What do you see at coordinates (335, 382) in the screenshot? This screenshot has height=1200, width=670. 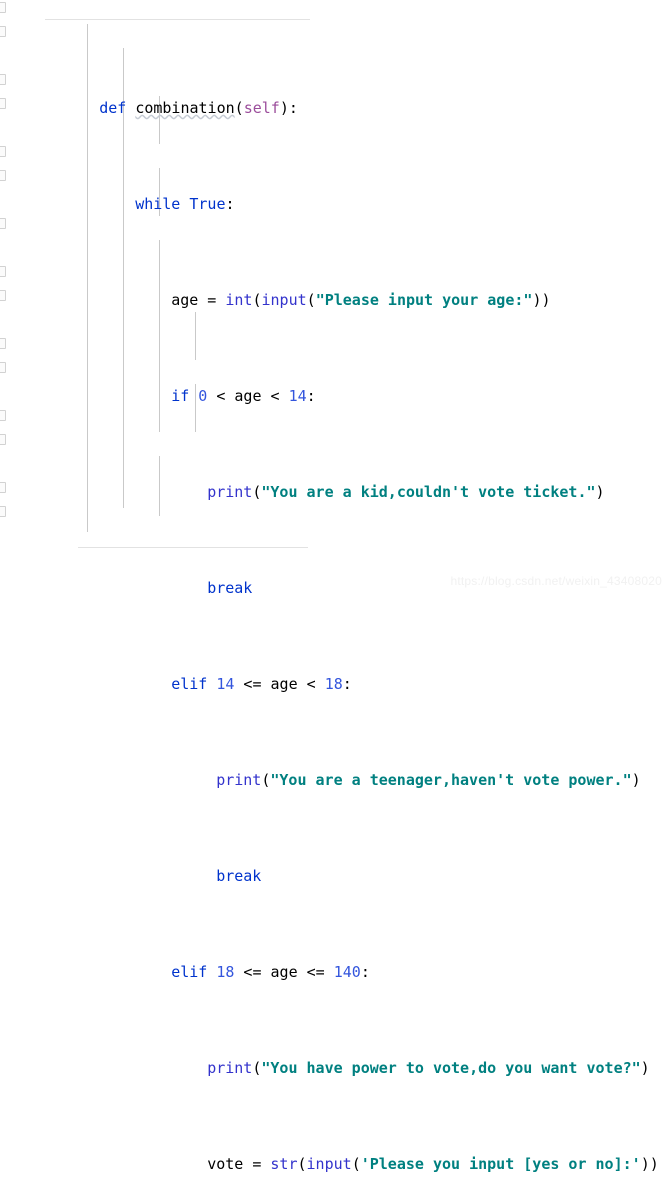 I see `code-line: if 0 < age < 14:` at bounding box center [335, 382].